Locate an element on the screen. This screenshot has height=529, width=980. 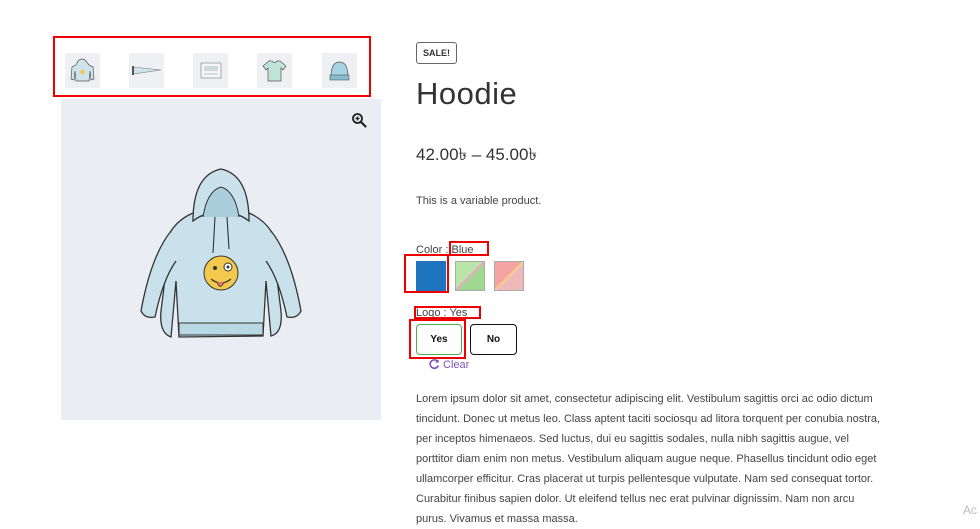
beanie-thumbnail is located at coordinates (339, 70).